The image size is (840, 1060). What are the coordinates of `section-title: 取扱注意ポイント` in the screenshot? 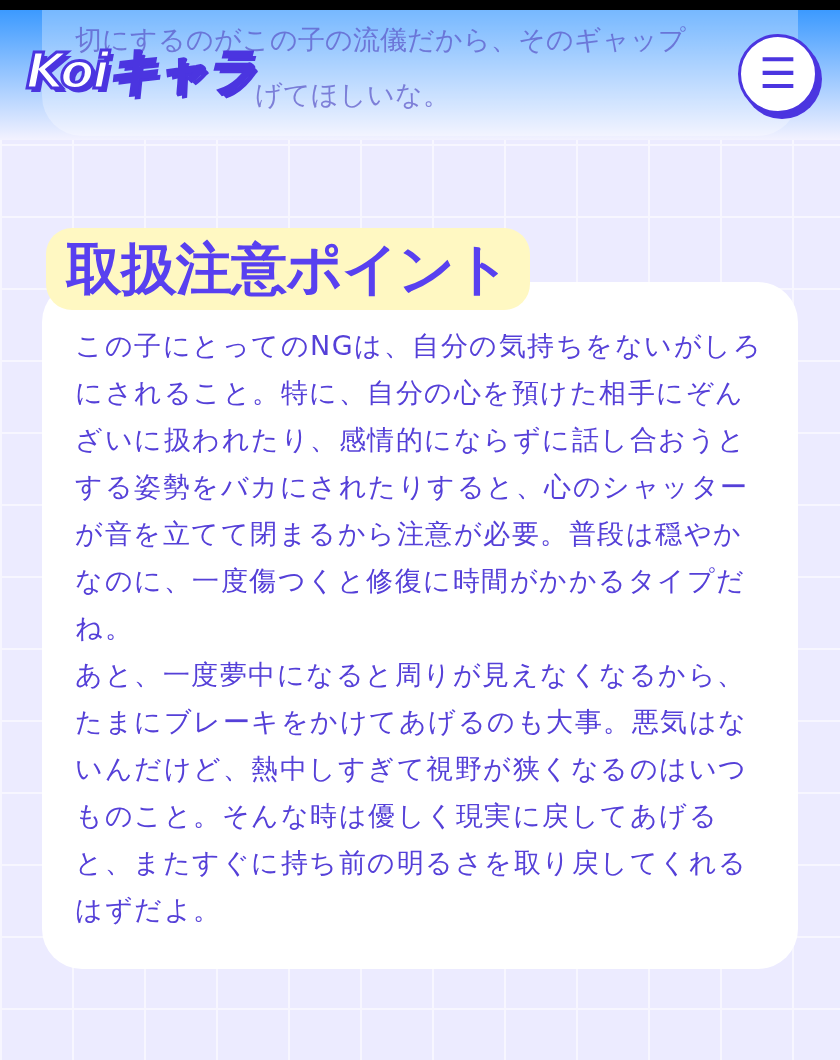 It's located at (288, 269).